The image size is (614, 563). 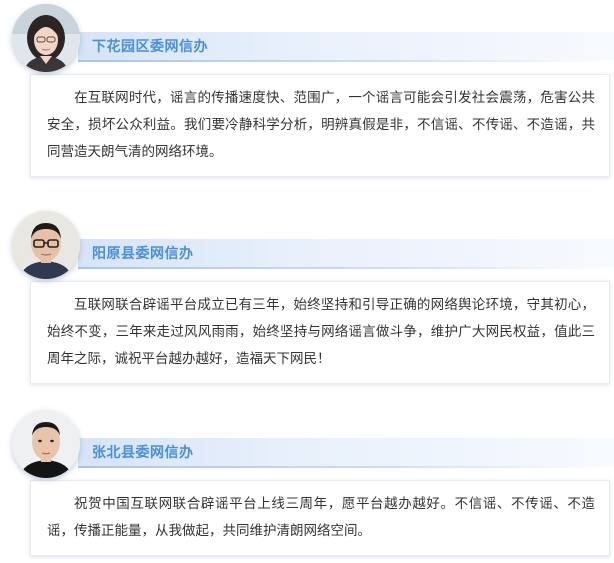 I want to click on name-bar: 下花园区委网信办, so click(x=346, y=47).